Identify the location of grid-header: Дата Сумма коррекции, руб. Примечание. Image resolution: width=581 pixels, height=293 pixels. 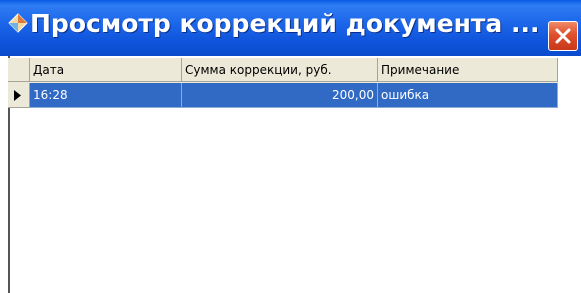
(283, 70).